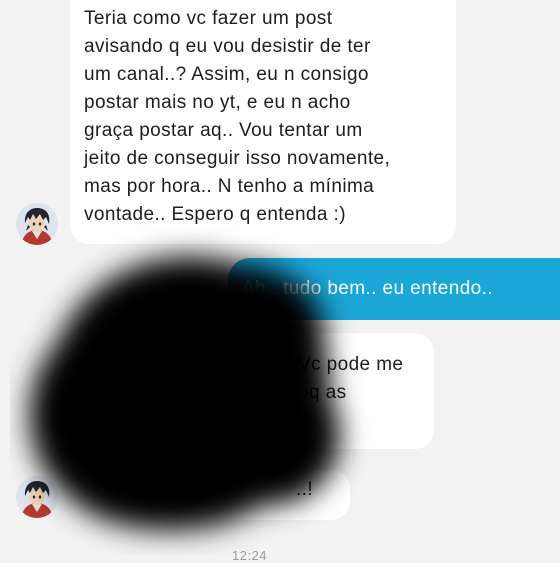  I want to click on message-text: ..!, so click(305, 489).